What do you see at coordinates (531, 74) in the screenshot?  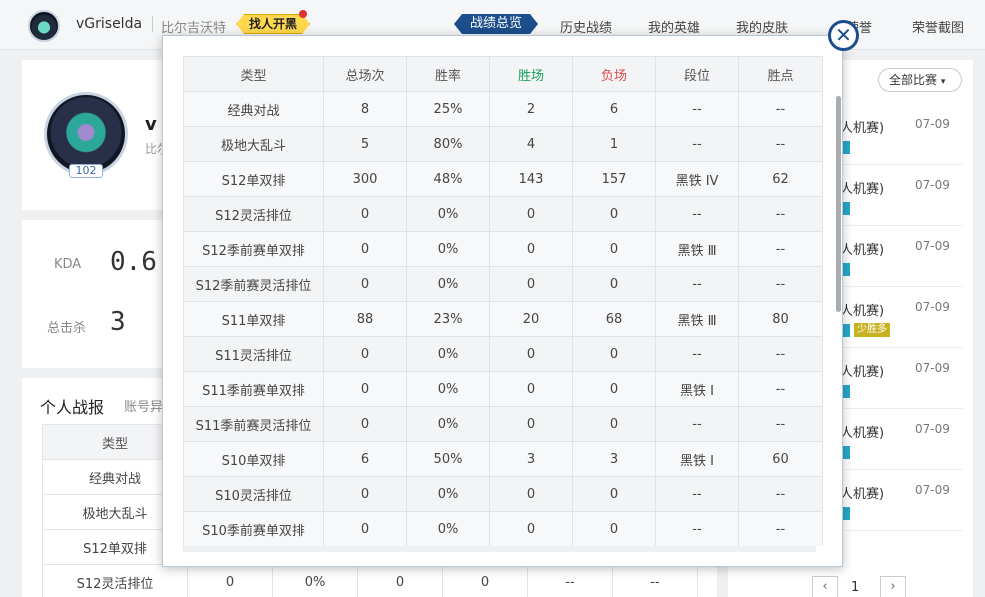 I see `column-header-wins: 胜场` at bounding box center [531, 74].